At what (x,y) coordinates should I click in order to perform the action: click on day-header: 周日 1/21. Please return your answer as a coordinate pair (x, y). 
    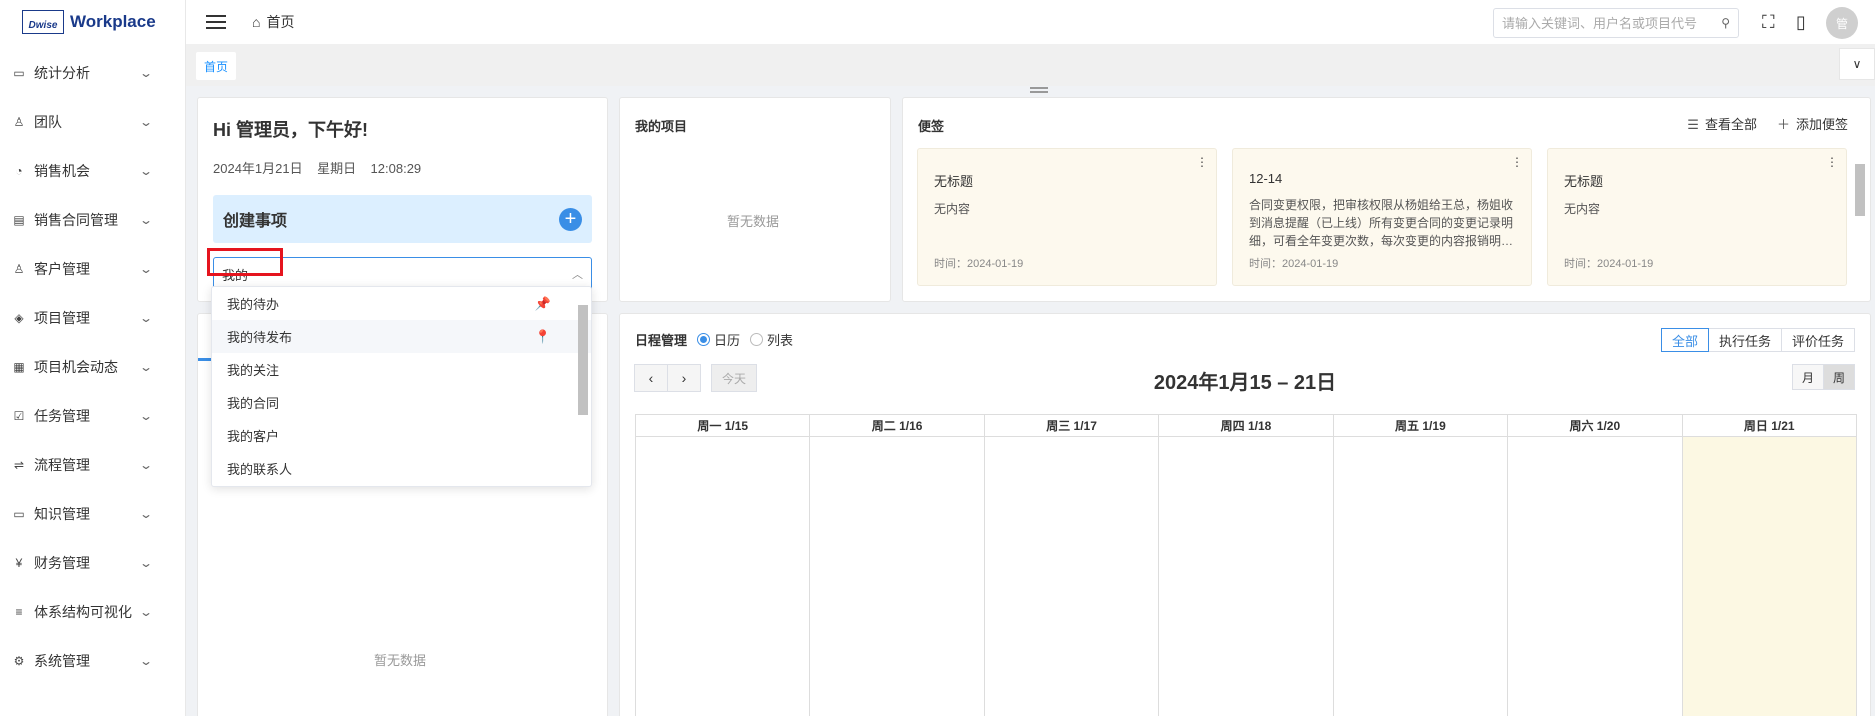
    Looking at the image, I should click on (1769, 426).